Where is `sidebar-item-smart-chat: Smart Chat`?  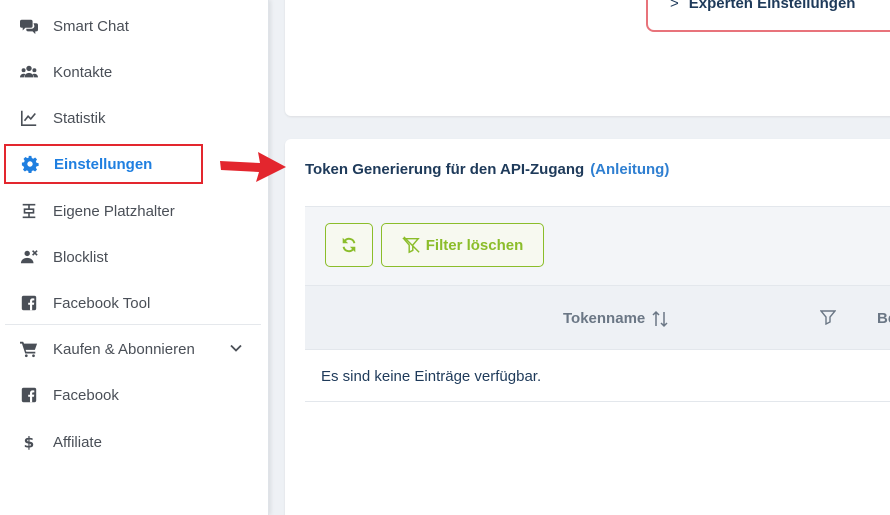 sidebar-item-smart-chat: Smart Chat is located at coordinates (133, 26).